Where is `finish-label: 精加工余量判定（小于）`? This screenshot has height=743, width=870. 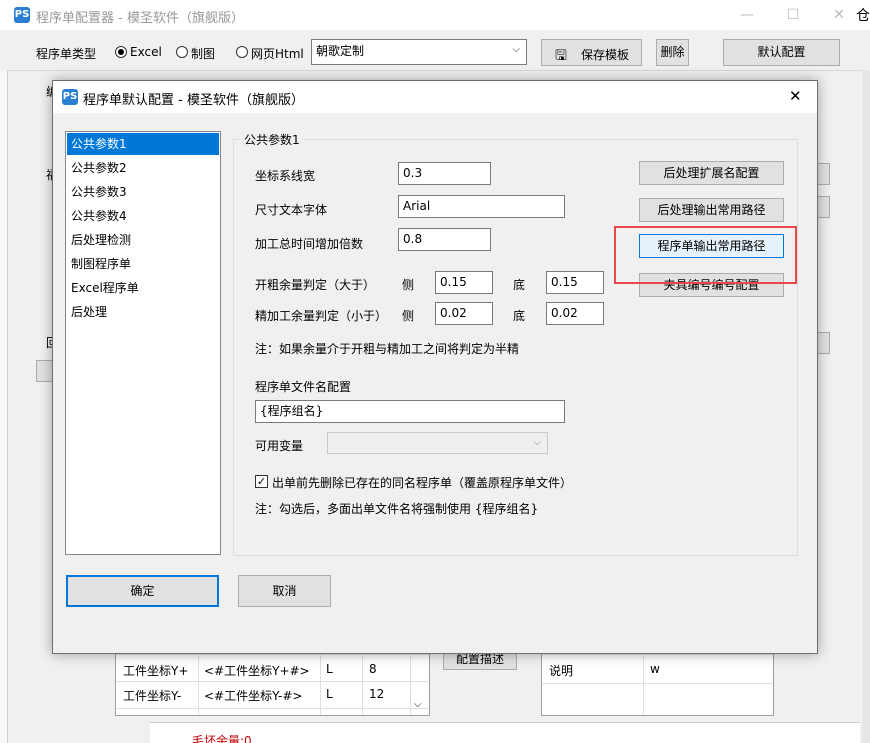 finish-label: 精加工余量判定（小于） is located at coordinates (321, 316).